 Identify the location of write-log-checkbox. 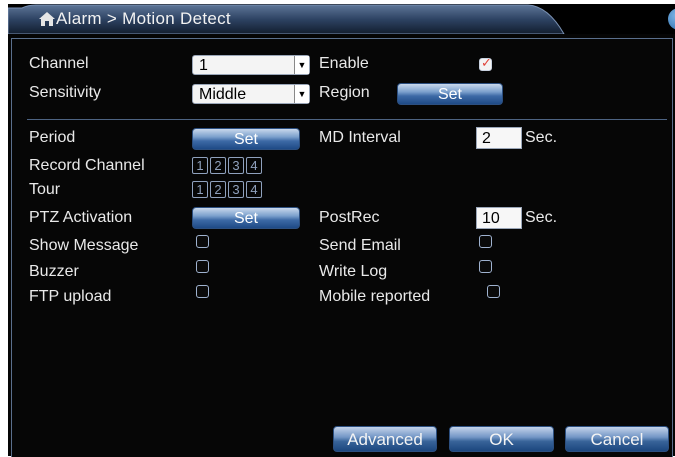
(485, 266).